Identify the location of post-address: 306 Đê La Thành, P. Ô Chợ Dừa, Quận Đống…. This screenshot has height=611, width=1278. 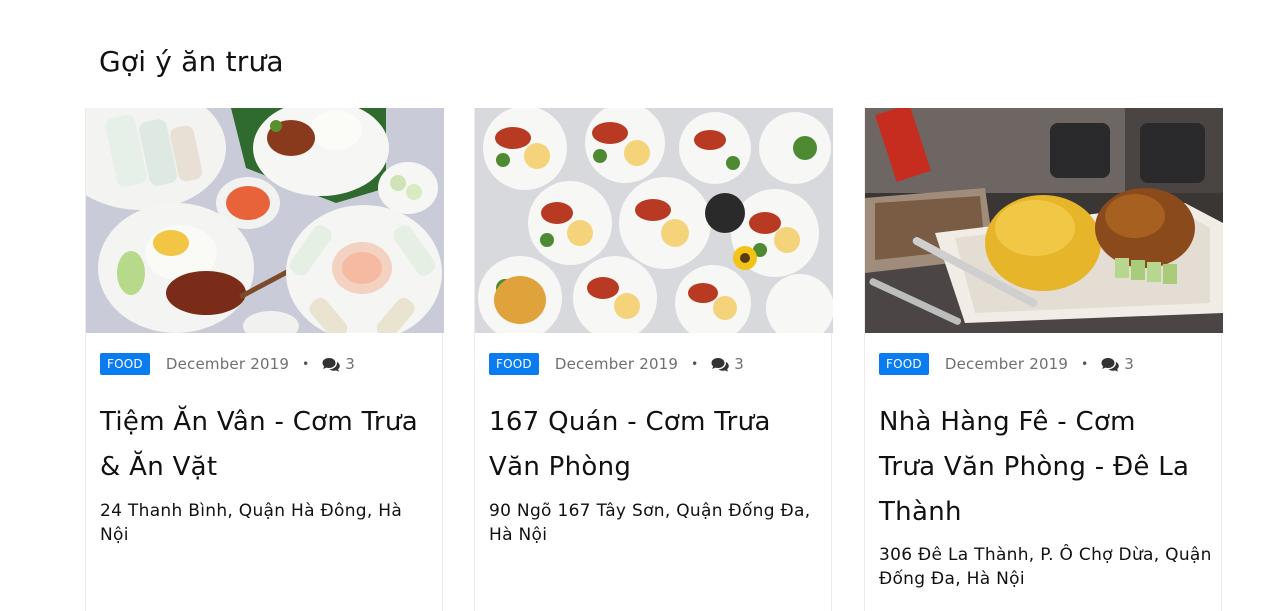
(1045, 567).